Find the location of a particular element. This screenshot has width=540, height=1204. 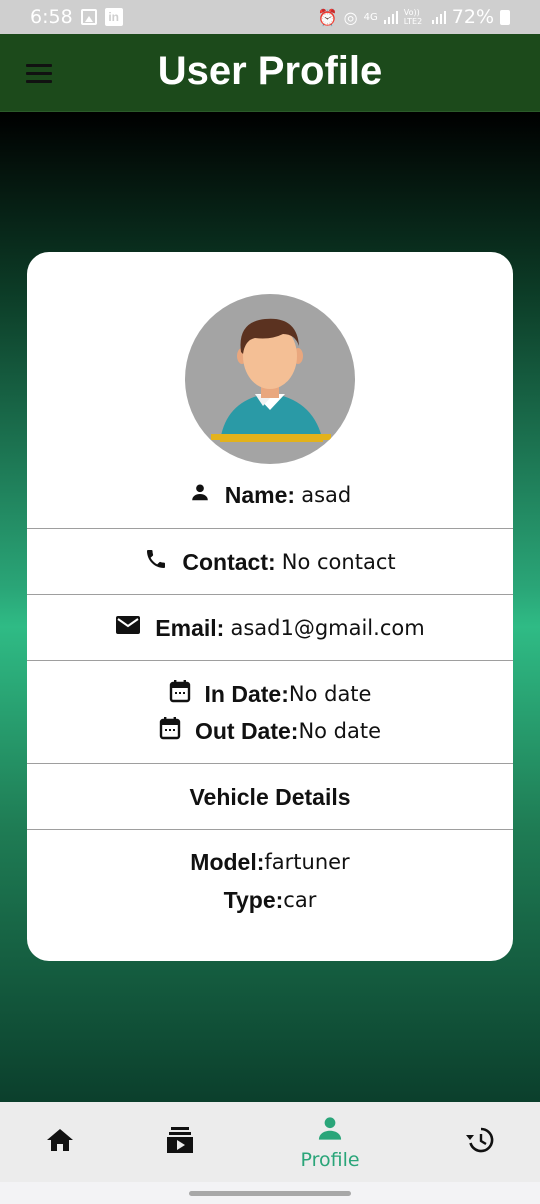

app-bar: User Profile is located at coordinates (270, 73).